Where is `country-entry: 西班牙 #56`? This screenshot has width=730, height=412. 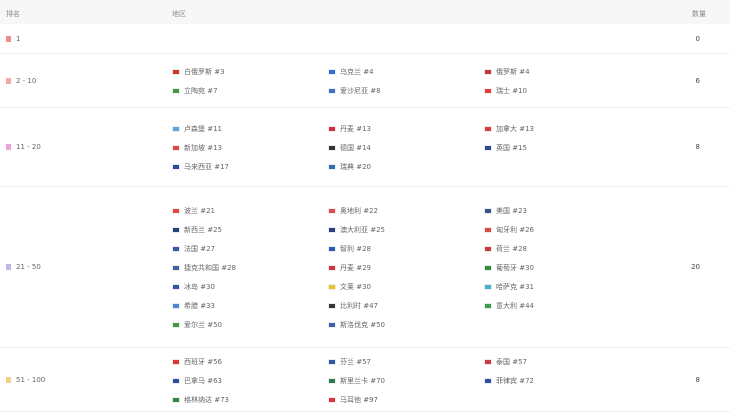
country-entry: 西班牙 #56 is located at coordinates (197, 362).